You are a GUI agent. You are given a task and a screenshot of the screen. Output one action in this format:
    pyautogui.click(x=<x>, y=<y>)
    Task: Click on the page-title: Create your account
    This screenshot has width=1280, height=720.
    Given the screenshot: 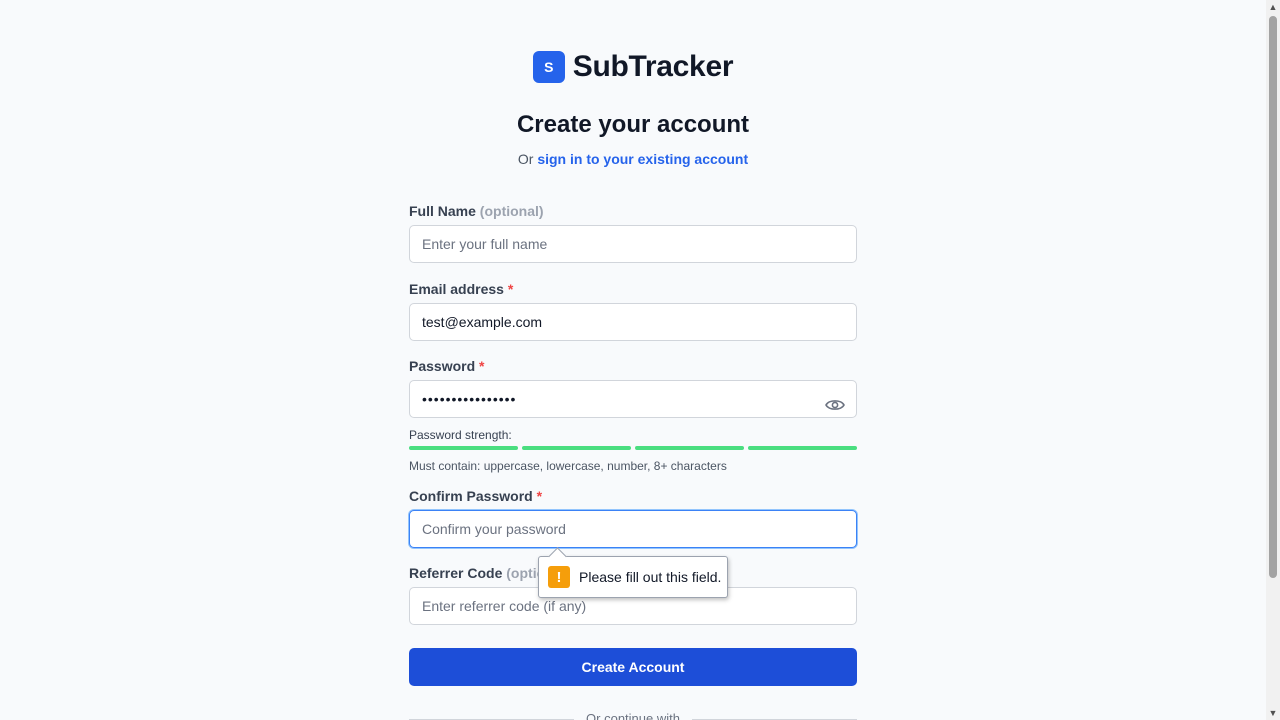 What is the action you would take?
    pyautogui.click(x=633, y=124)
    